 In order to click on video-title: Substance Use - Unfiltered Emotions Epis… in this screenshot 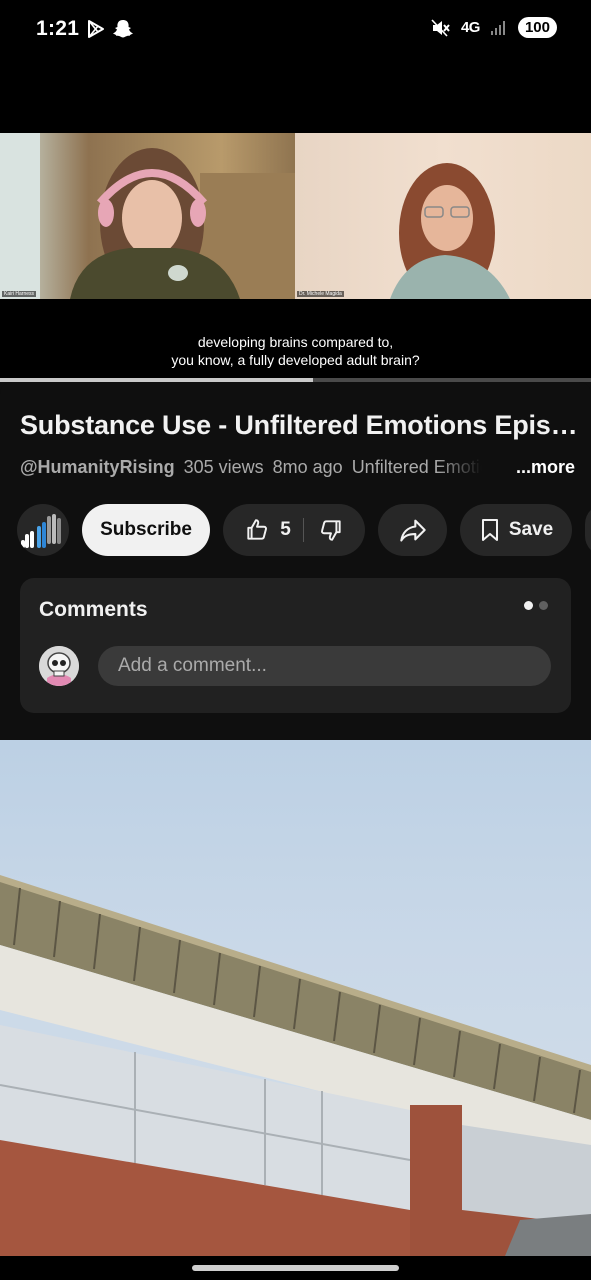, I will do `click(300, 425)`.